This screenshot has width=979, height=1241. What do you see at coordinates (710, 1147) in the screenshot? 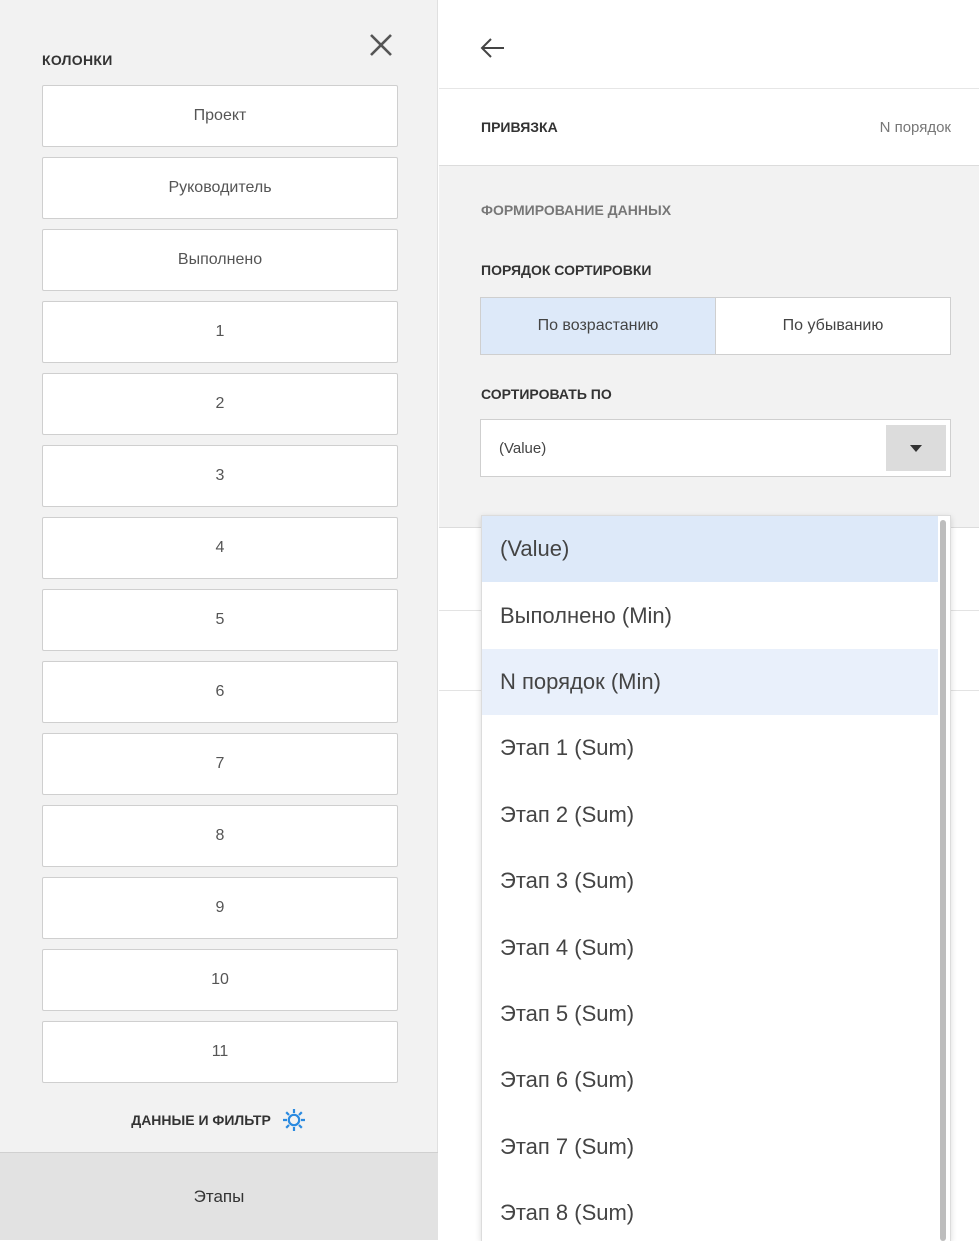
I see `dropdown-option: Этап 7 (Sum)` at bounding box center [710, 1147].